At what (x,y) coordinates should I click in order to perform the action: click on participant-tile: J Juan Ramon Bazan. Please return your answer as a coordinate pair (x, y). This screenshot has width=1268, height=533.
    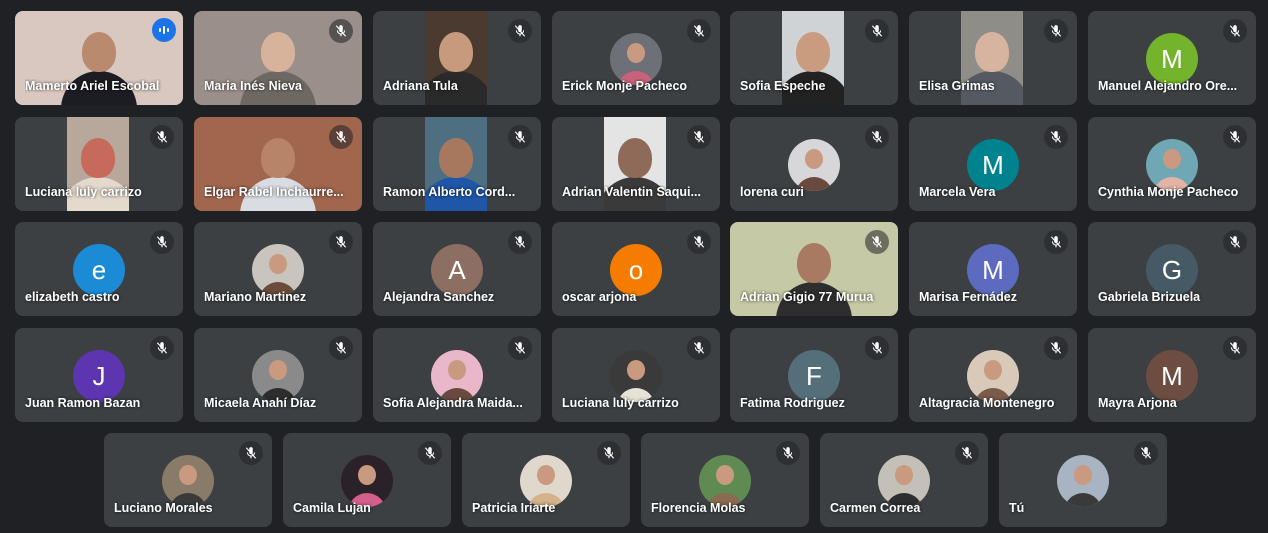
    Looking at the image, I should click on (99, 375).